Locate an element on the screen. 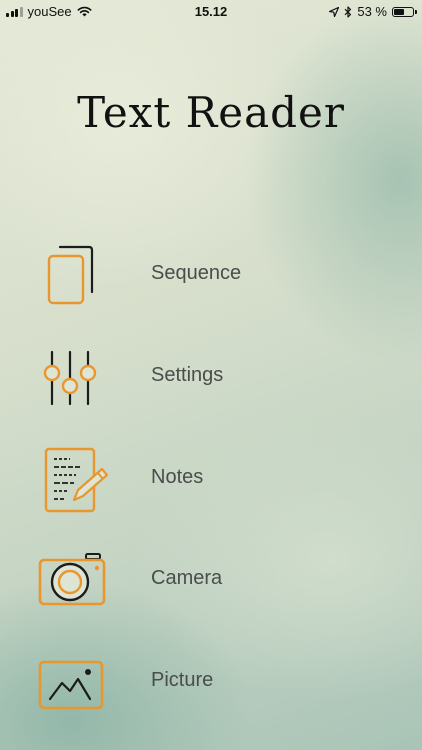 The width and height of the screenshot is (422, 750). menu-item-sequence: Sequence is located at coordinates (211, 274).